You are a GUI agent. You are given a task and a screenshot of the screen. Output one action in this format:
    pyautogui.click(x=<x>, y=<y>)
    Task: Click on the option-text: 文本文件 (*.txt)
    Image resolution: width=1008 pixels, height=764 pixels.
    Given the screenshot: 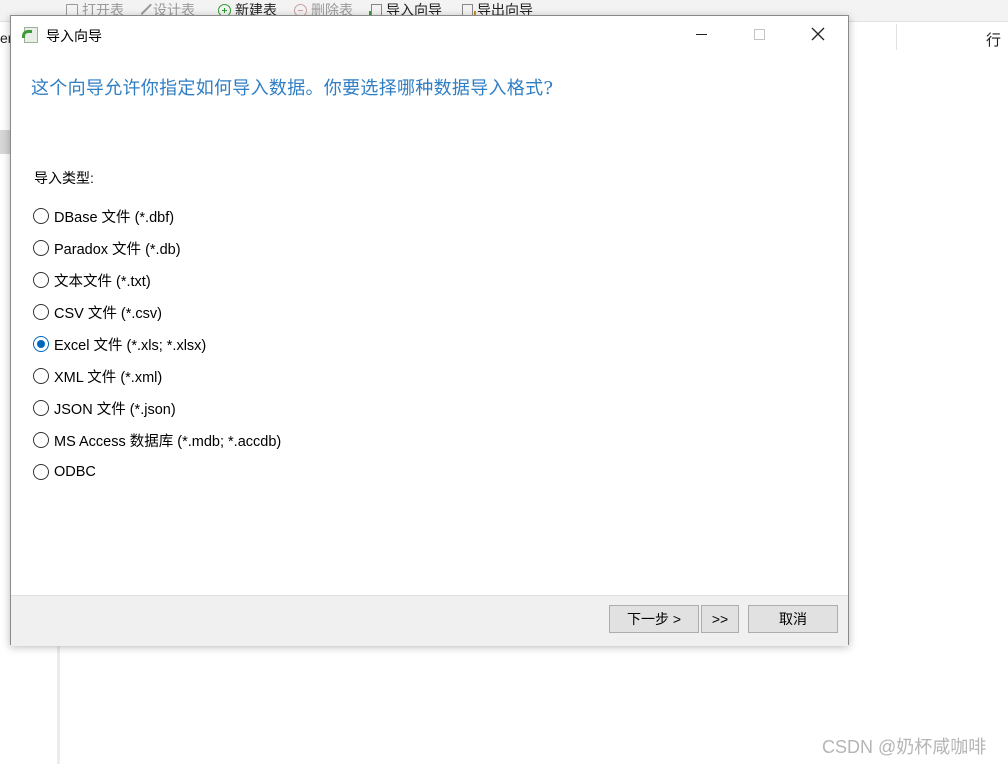 What is the action you would take?
    pyautogui.click(x=157, y=280)
    